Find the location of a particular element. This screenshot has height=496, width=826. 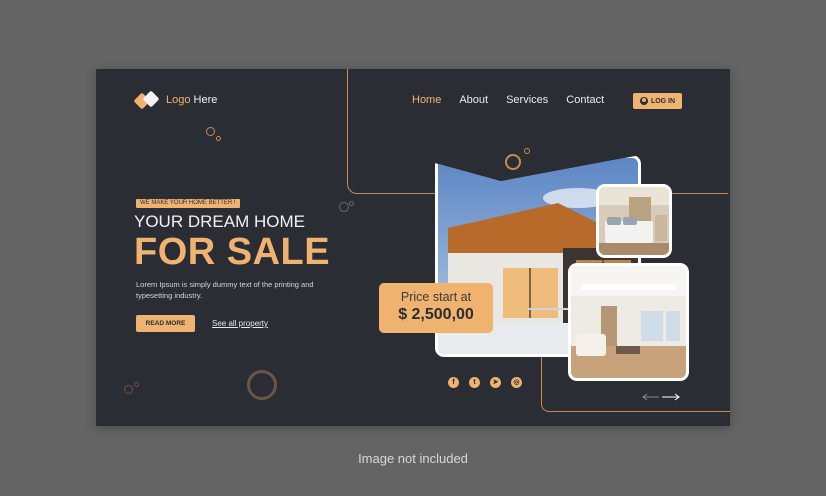

bedroom-photo is located at coordinates (634, 221).